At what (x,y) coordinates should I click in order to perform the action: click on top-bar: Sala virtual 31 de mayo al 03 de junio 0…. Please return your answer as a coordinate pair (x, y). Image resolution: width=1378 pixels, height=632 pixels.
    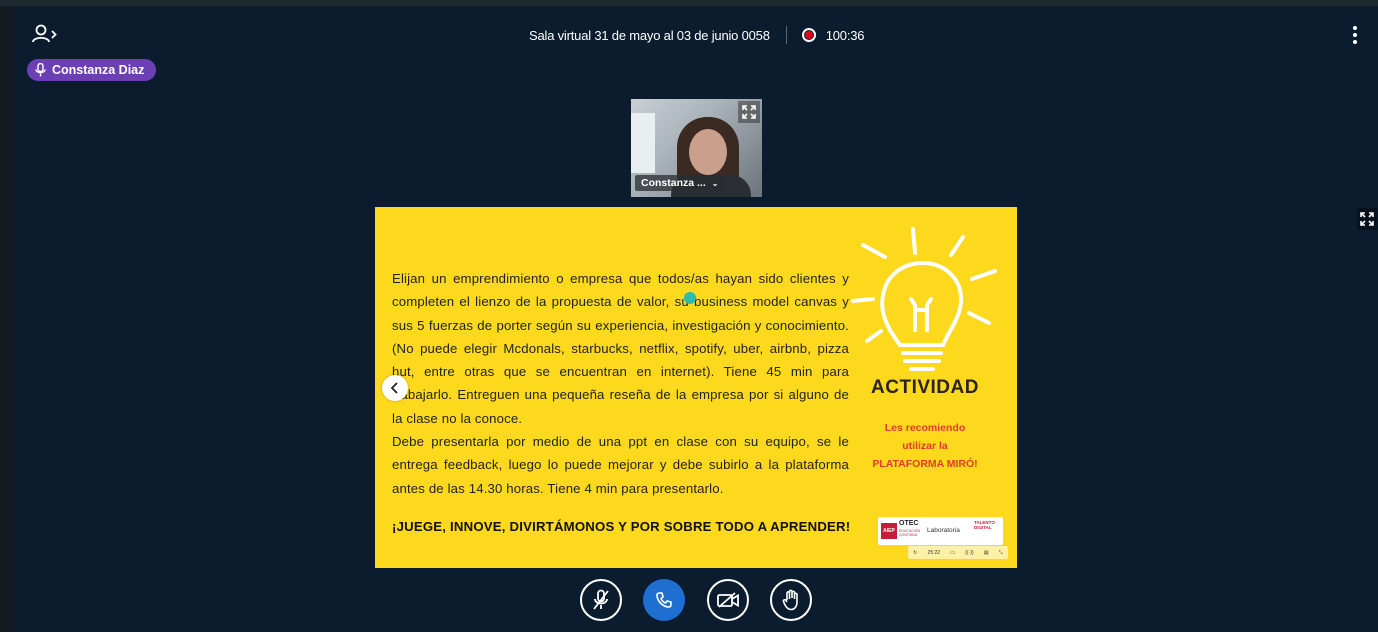
    Looking at the image, I should click on (695, 34).